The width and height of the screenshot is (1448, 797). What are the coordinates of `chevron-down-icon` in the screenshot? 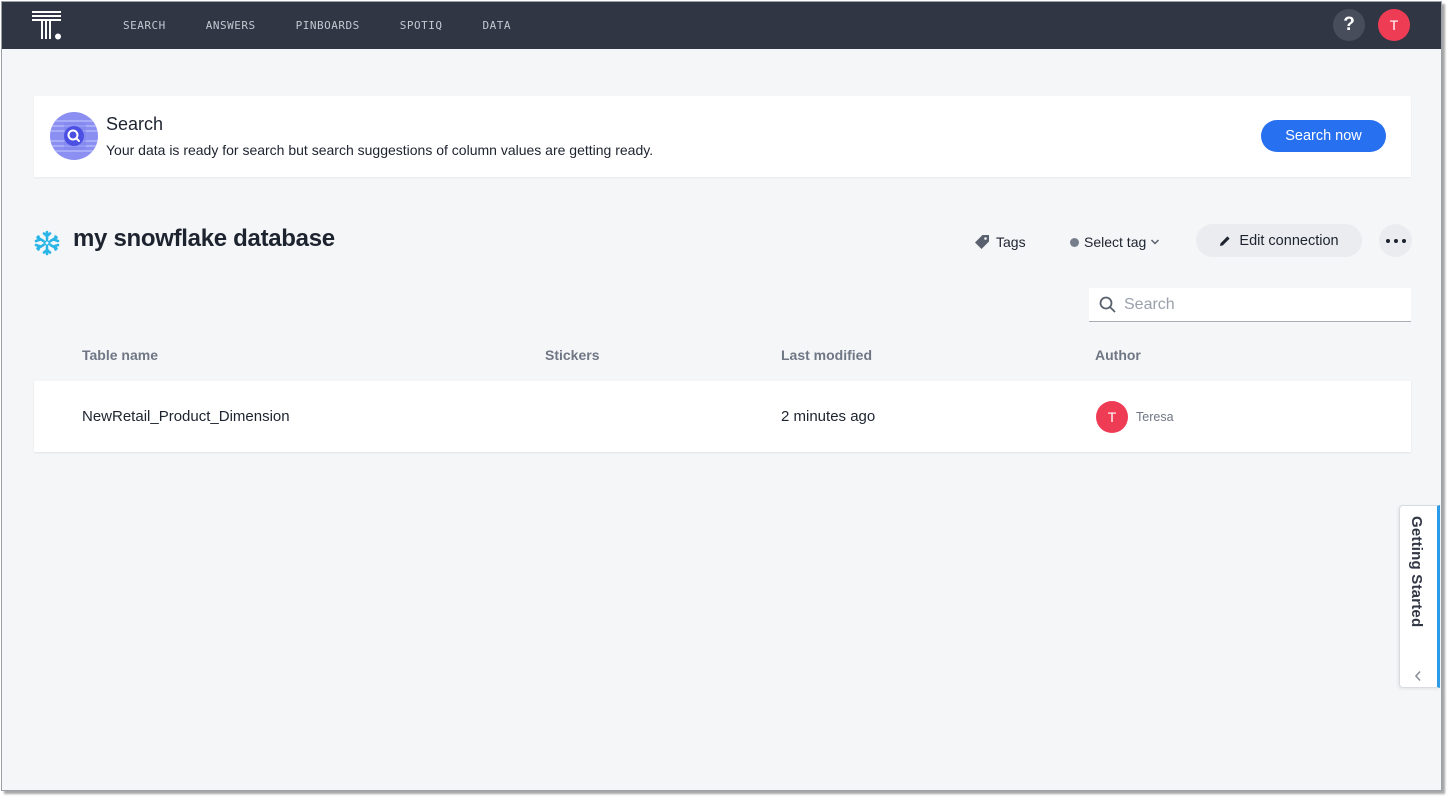 It's located at (1155, 242).